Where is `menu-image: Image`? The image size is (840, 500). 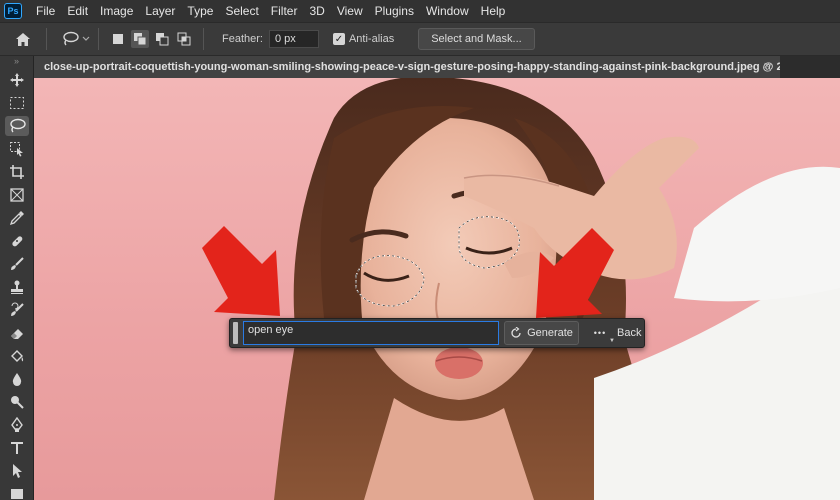
menu-image: Image is located at coordinates (116, 11).